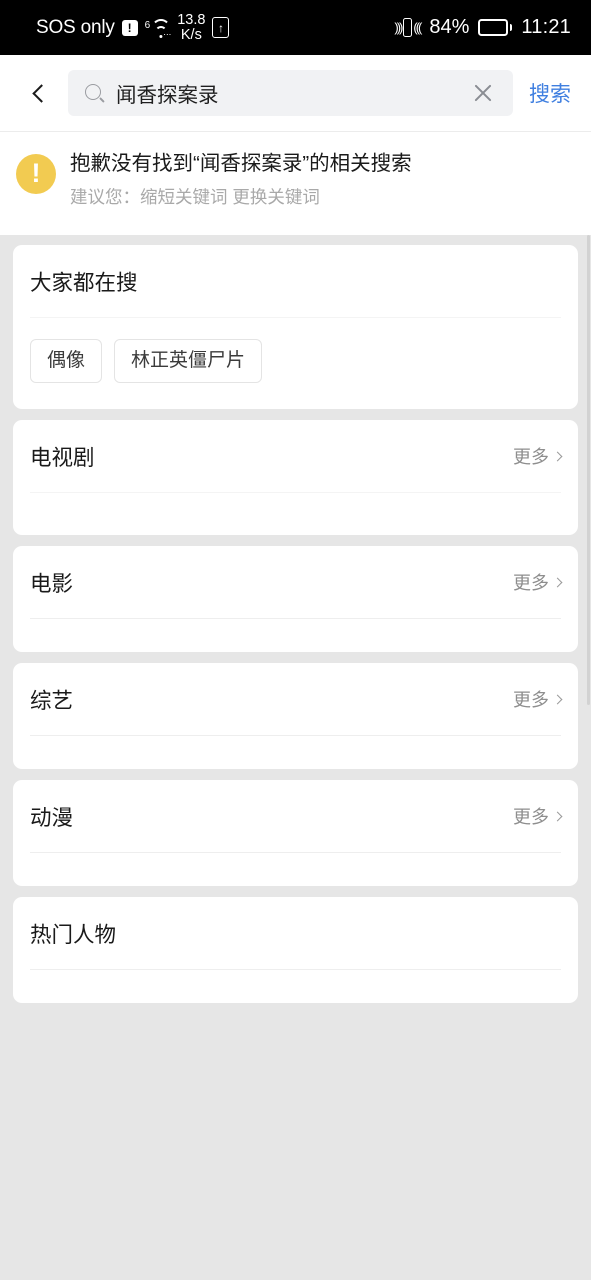 The height and width of the screenshot is (1280, 591). I want to click on card-header: 大家都在搜, so click(295, 281).